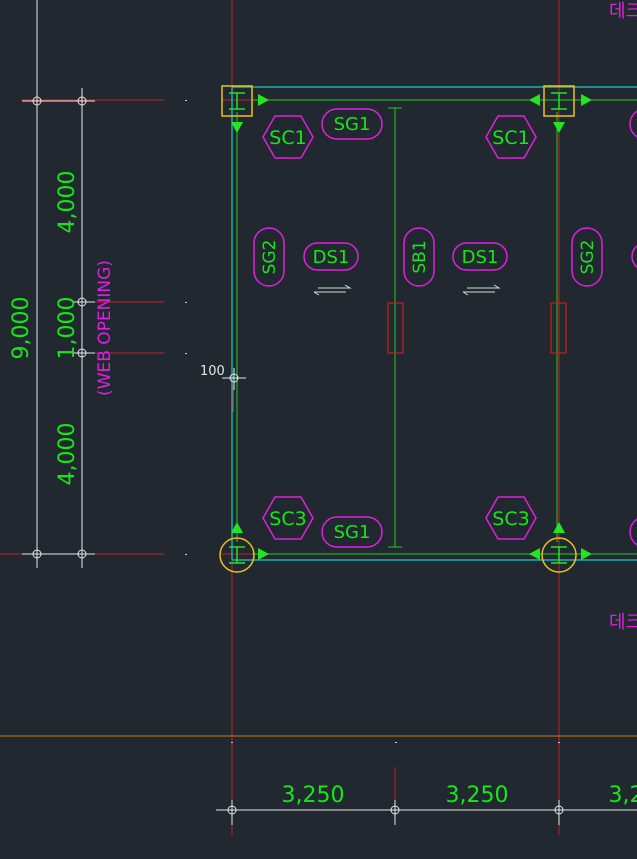 This screenshot has width=637, height=859. What do you see at coordinates (332, 290) in the screenshot?
I see `span-arrows-left` at bounding box center [332, 290].